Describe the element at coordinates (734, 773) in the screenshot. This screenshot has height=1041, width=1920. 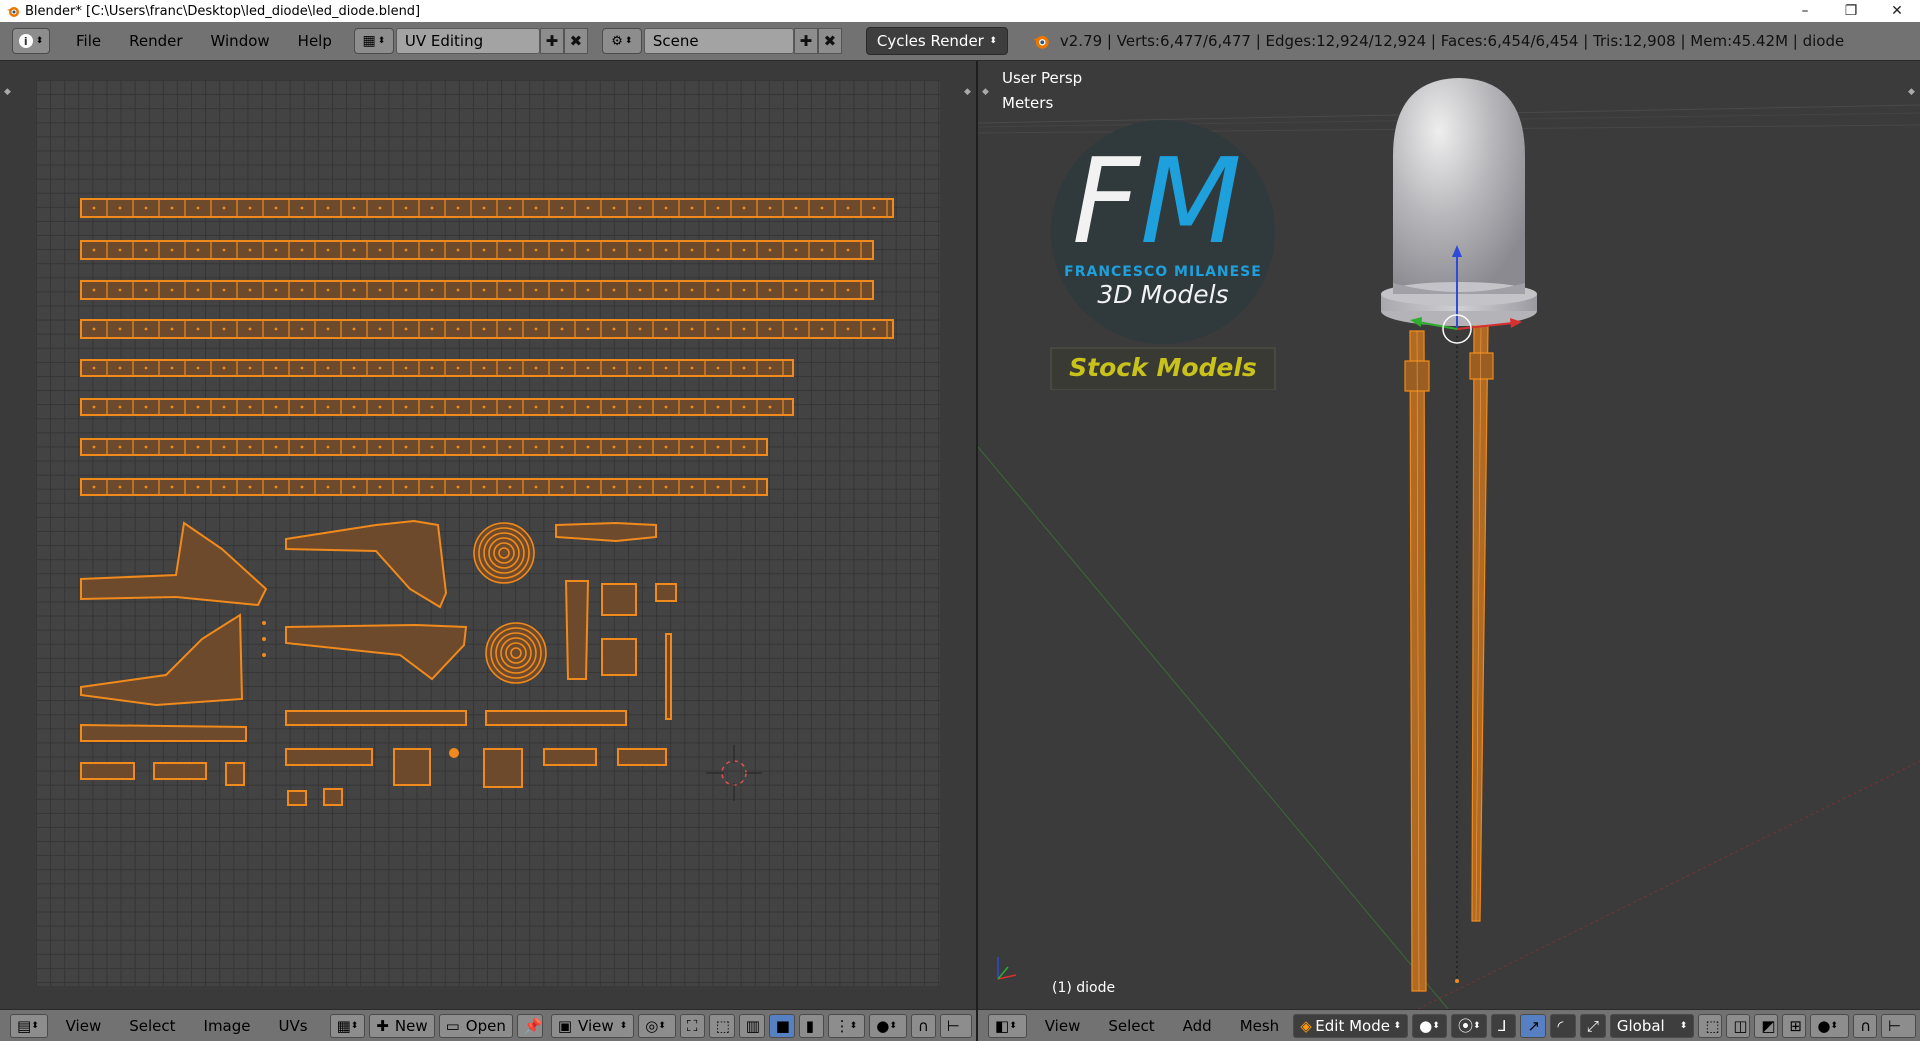
I see `2d-cursor` at that location.